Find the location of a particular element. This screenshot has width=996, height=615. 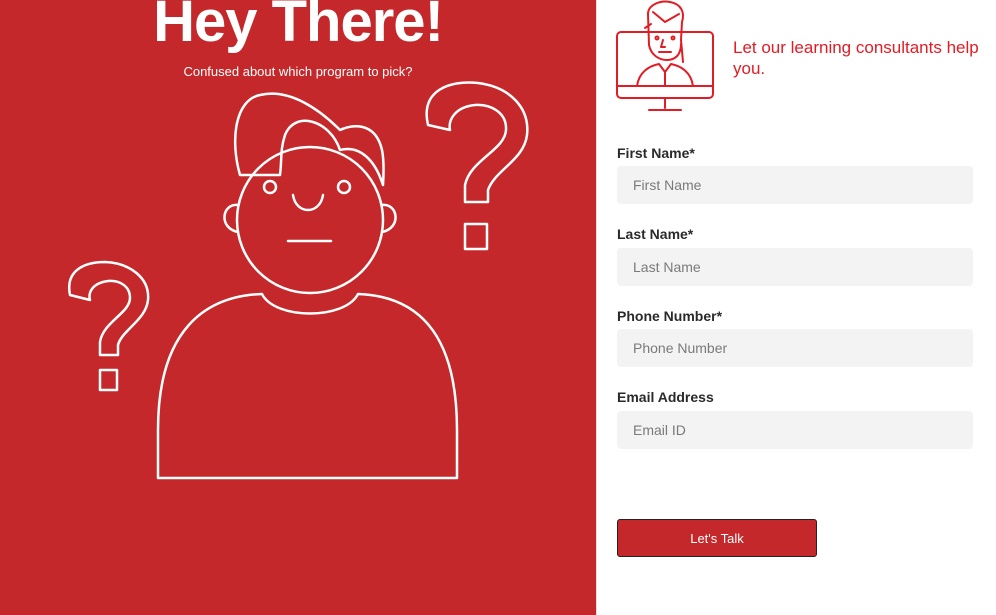

person-head-icon is located at coordinates (310, 220).